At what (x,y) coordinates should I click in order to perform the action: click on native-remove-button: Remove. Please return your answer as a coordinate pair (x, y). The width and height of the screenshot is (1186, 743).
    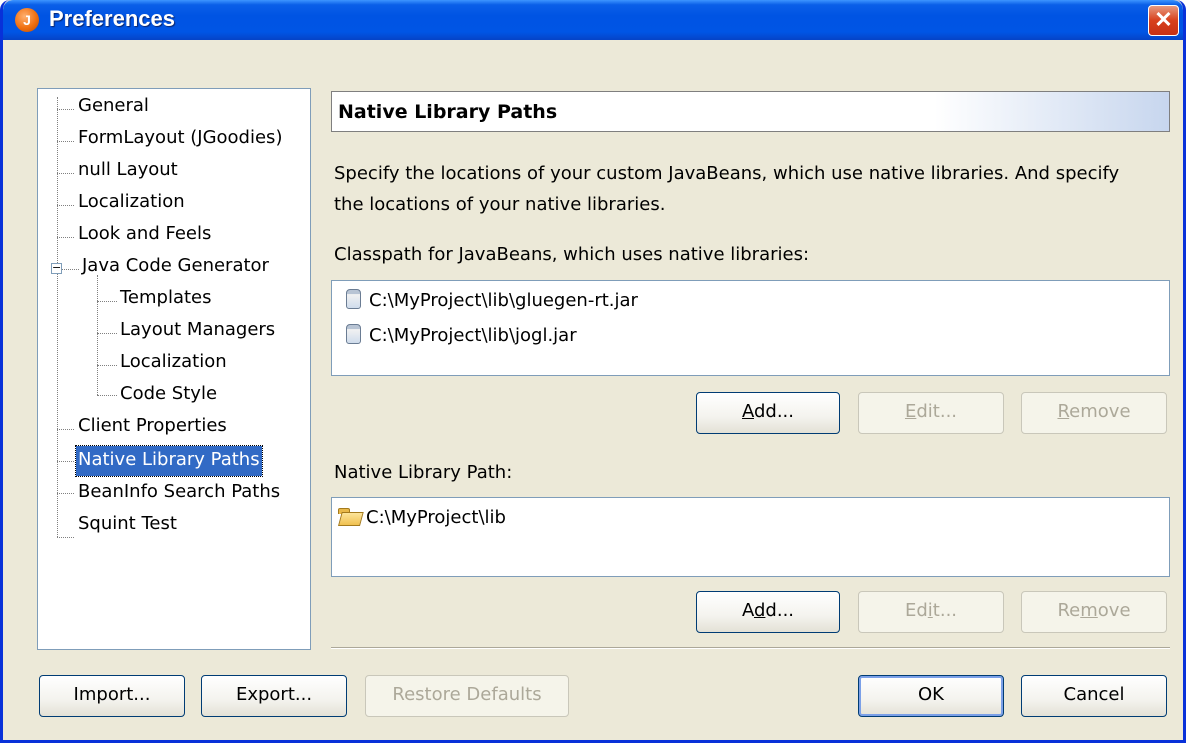
    Looking at the image, I should click on (1094, 612).